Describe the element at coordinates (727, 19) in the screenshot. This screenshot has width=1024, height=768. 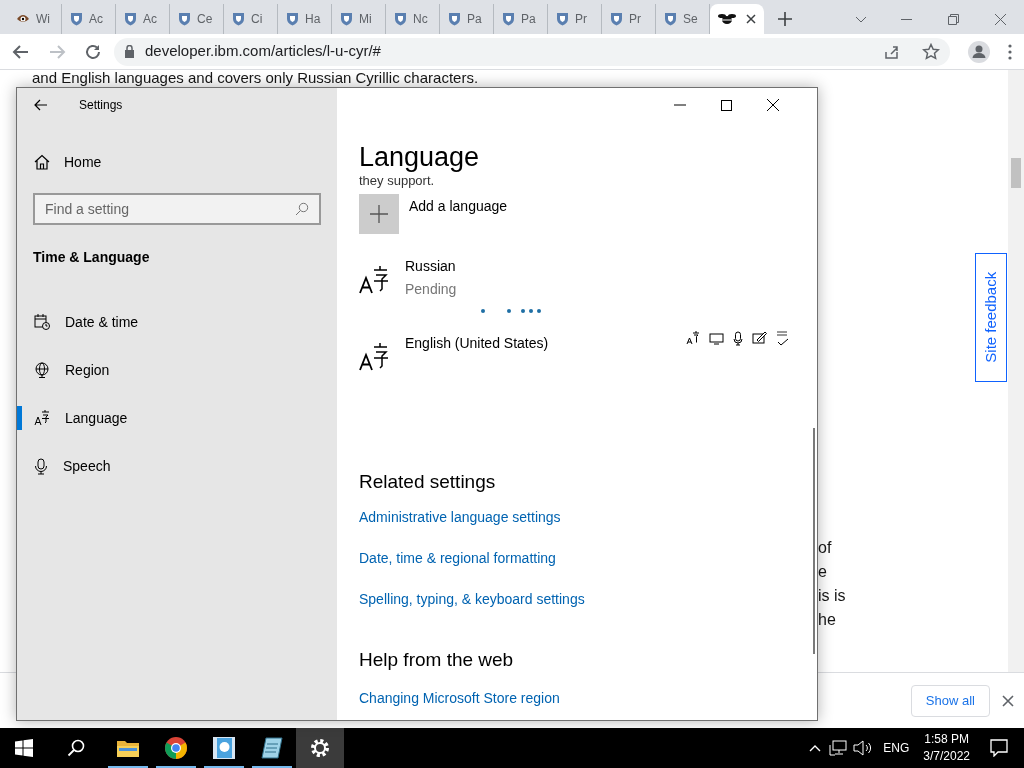
I see `bee-icon` at that location.